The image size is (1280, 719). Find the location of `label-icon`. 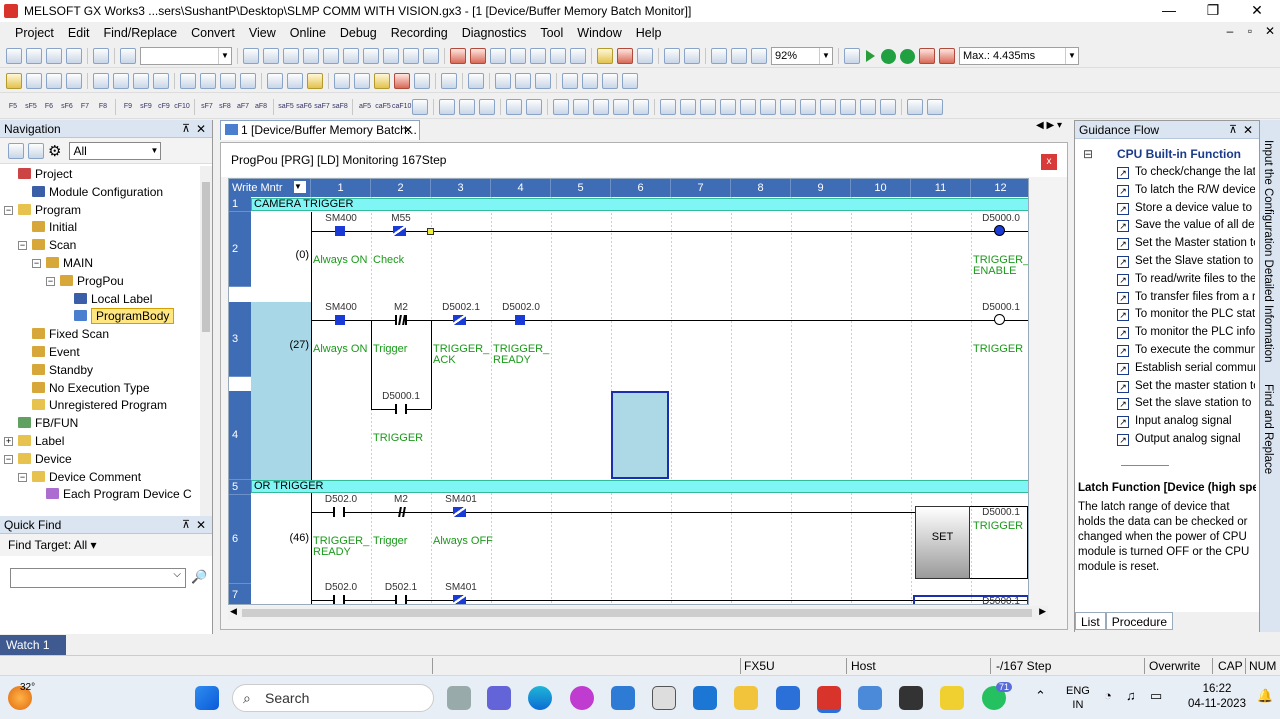

label-icon is located at coordinates (101, 81).